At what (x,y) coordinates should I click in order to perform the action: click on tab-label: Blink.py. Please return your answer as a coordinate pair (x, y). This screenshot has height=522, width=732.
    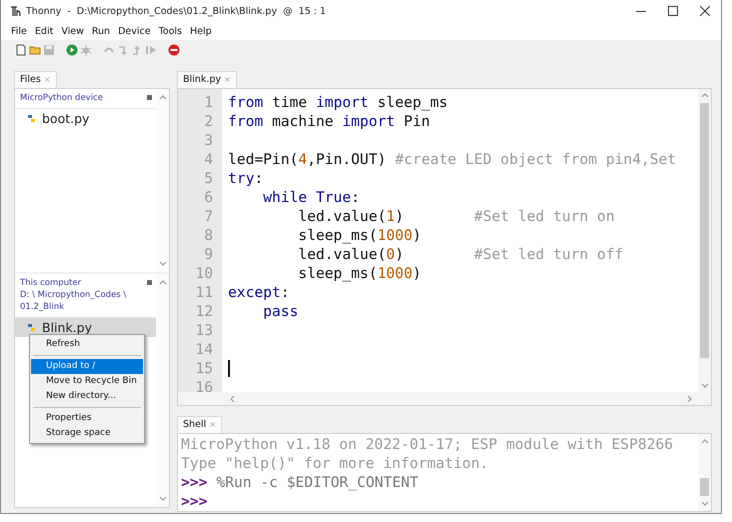
    Looking at the image, I should click on (202, 79).